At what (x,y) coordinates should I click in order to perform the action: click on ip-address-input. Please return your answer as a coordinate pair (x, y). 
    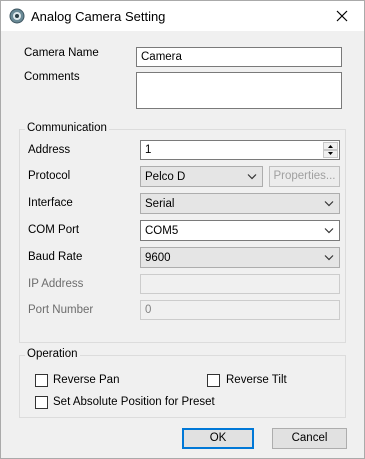
    Looking at the image, I should click on (240, 284).